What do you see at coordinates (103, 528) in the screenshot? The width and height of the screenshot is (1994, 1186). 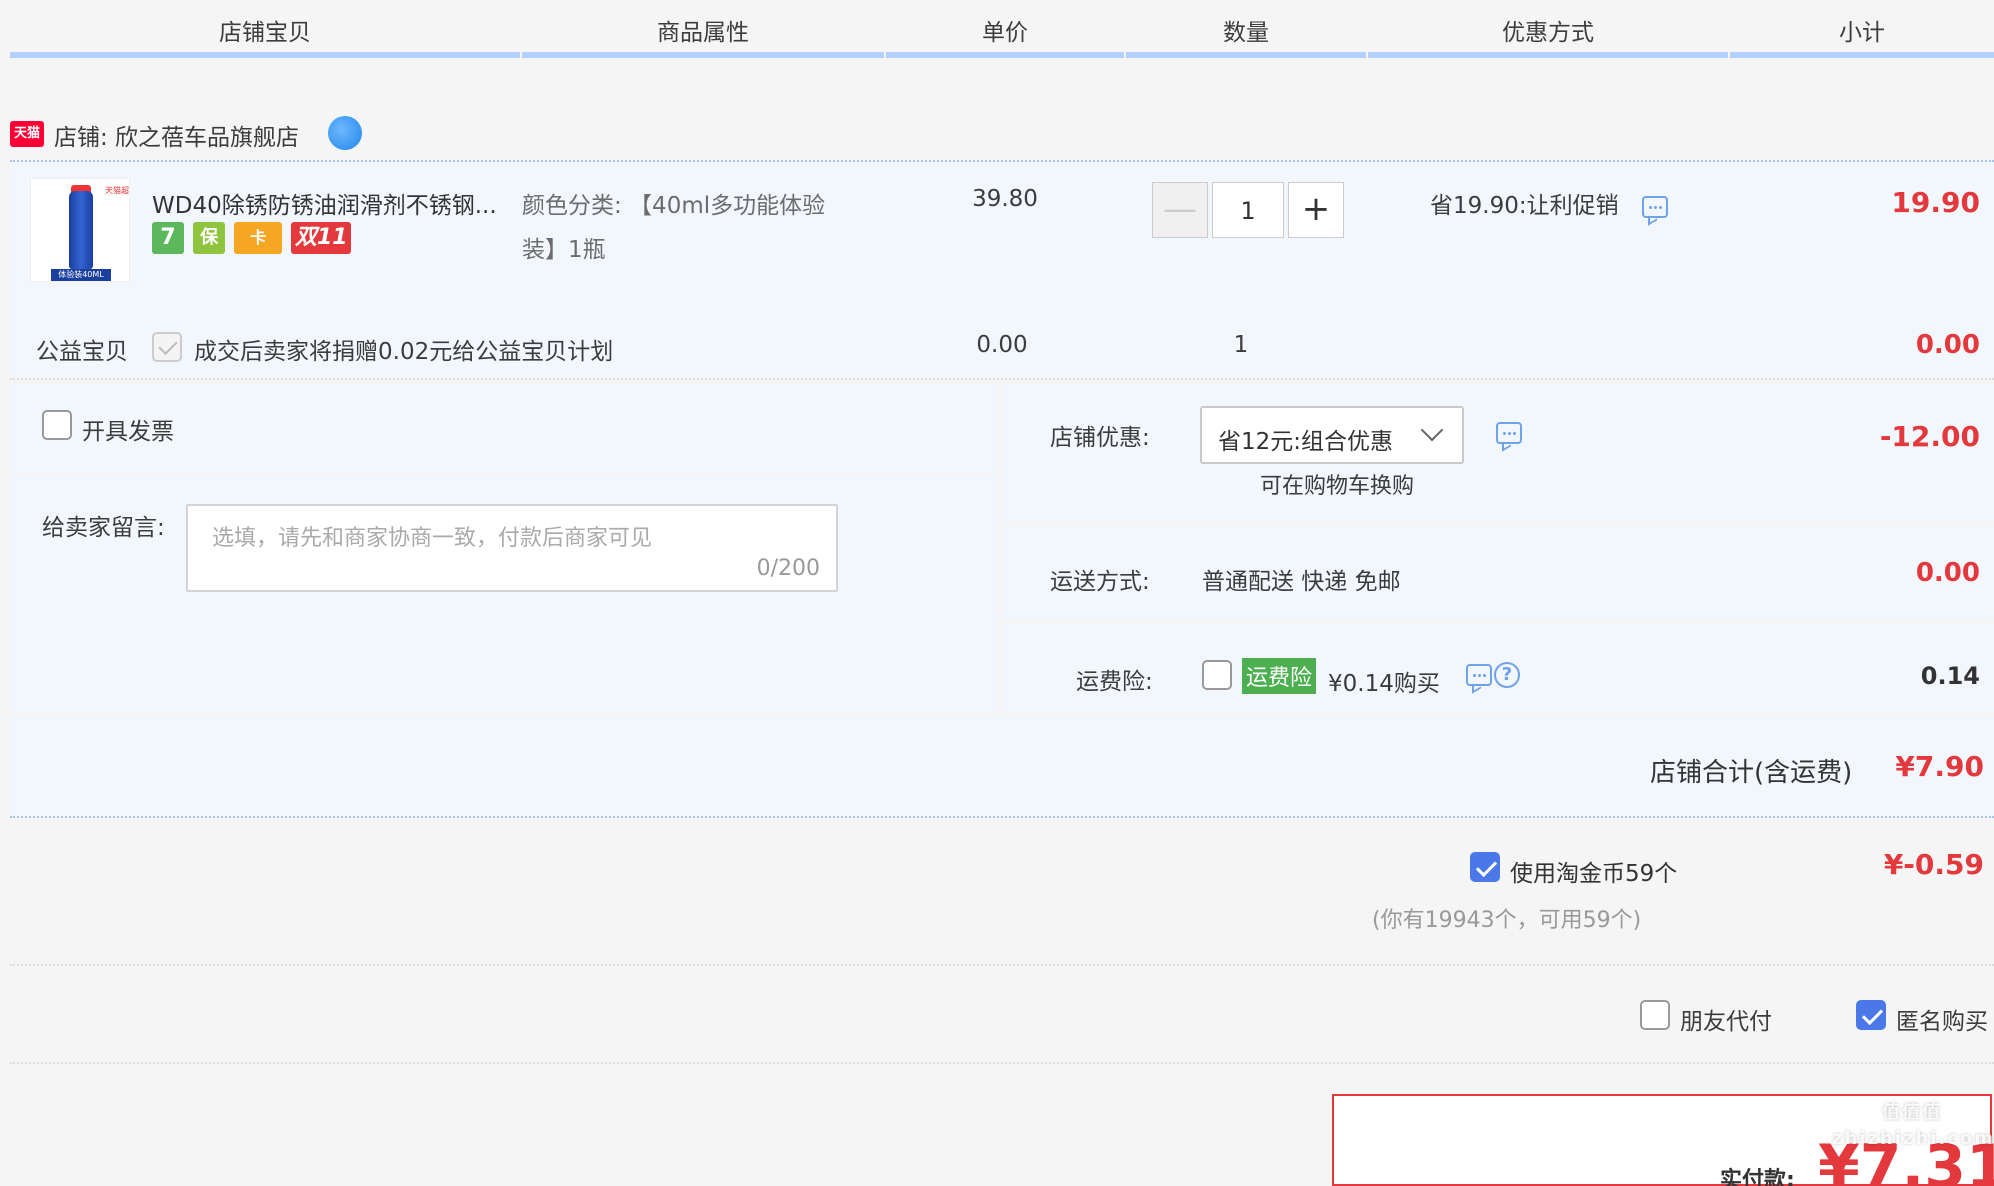 I see `message-label: 给卖家留言:` at bounding box center [103, 528].